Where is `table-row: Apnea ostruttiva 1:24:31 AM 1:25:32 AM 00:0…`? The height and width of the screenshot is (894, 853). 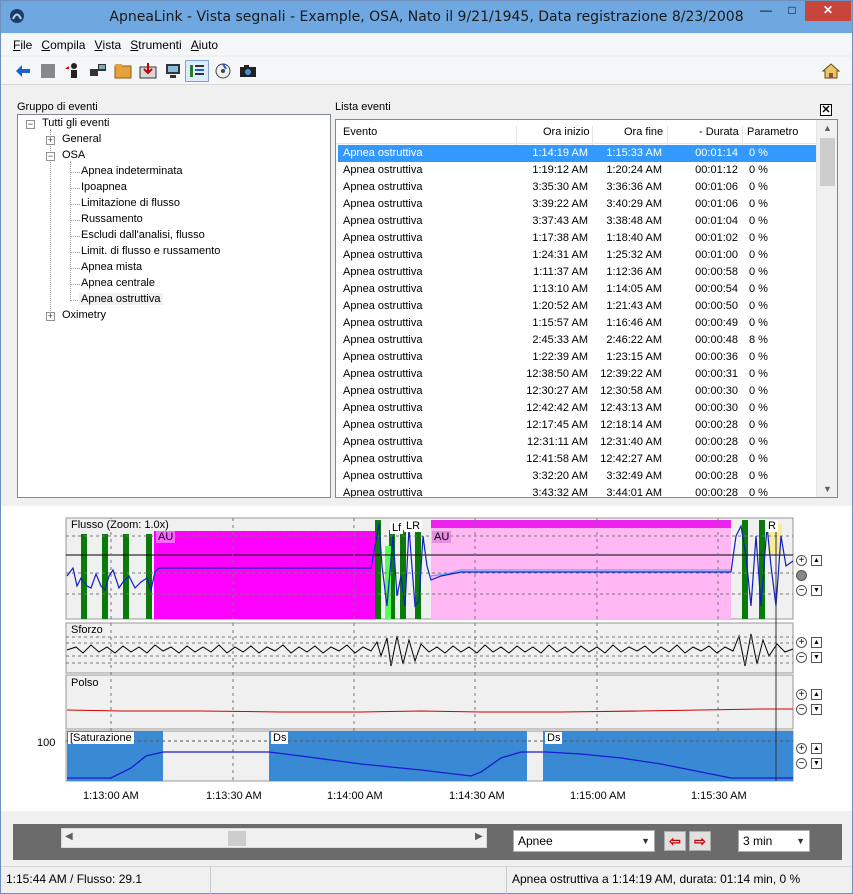 table-row: Apnea ostruttiva 1:24:31 AM 1:25:32 AM 00:0… is located at coordinates (578, 255).